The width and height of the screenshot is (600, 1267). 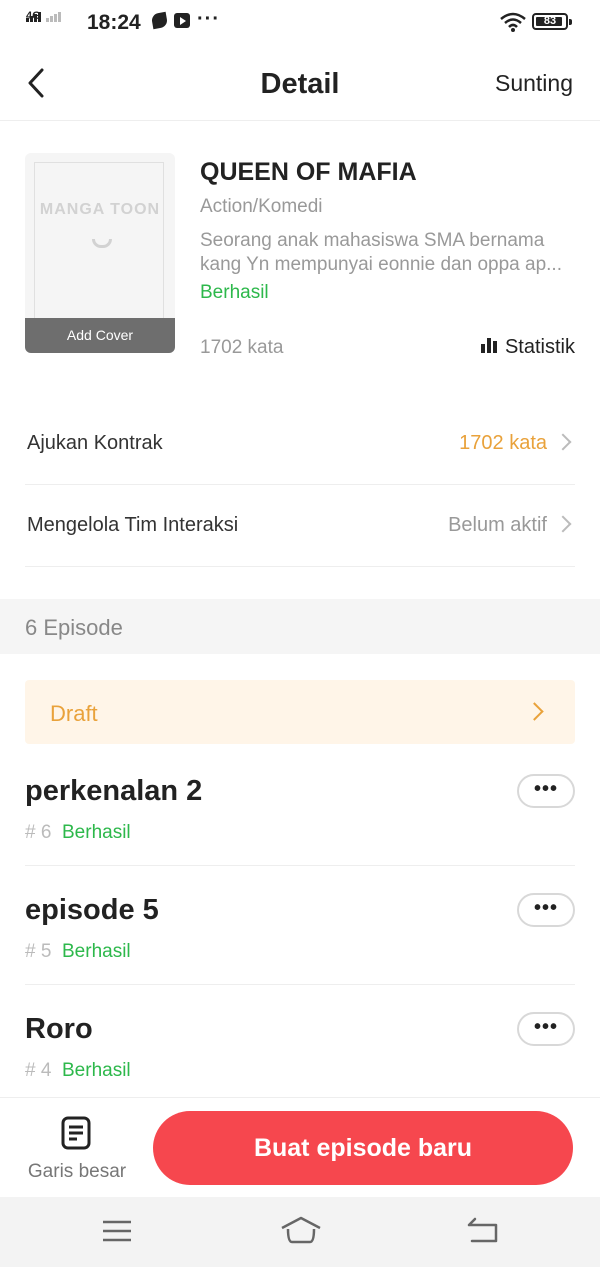 What do you see at coordinates (300, 925) in the screenshot?
I see `episode-item: episode 5 # 5 Berhasil •••` at bounding box center [300, 925].